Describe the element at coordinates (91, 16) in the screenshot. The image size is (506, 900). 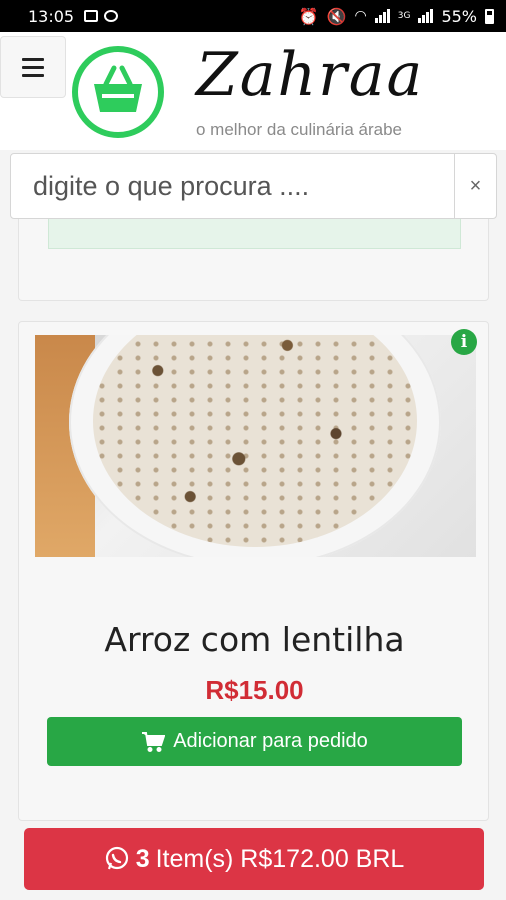
I see `image-notification-icon` at that location.